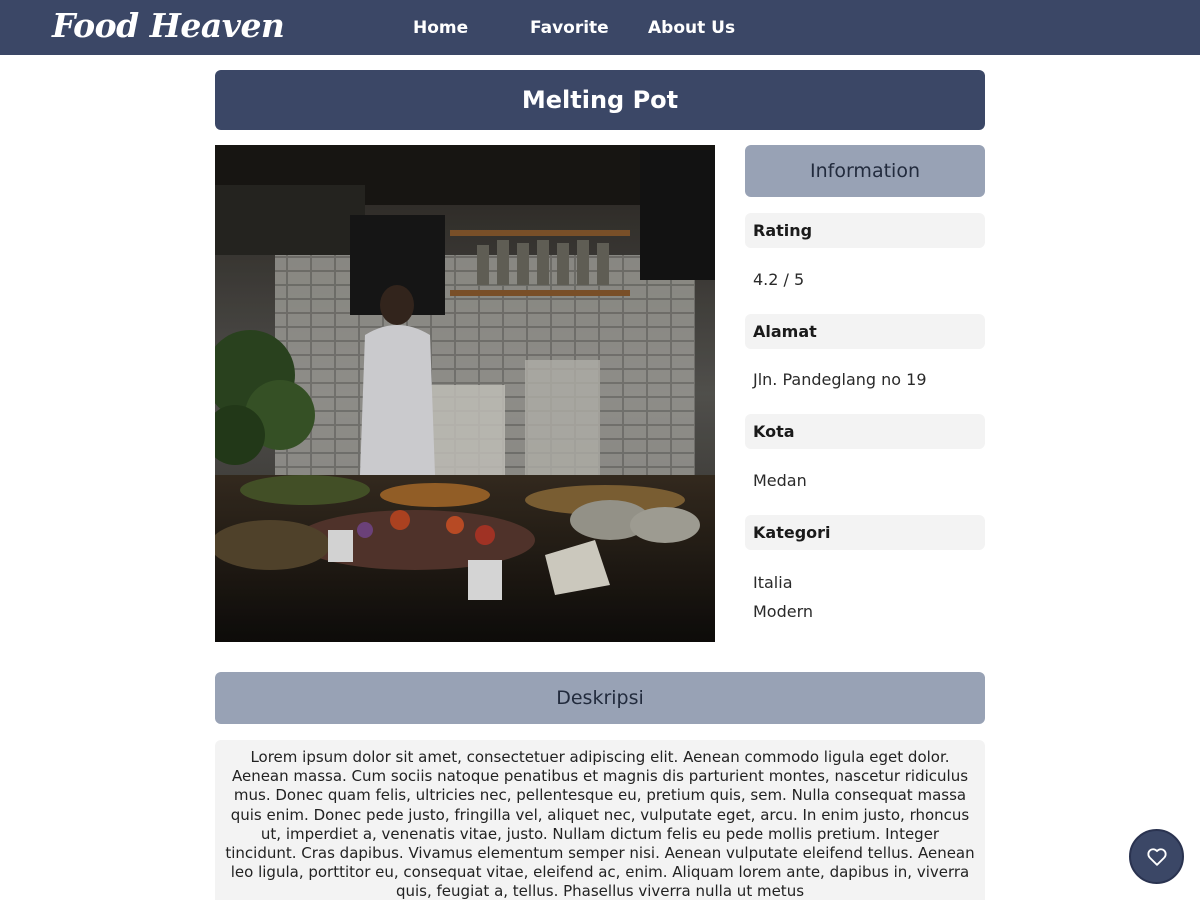 The width and height of the screenshot is (1200, 900). What do you see at coordinates (773, 582) in the screenshot?
I see `category-item: Italia` at bounding box center [773, 582].